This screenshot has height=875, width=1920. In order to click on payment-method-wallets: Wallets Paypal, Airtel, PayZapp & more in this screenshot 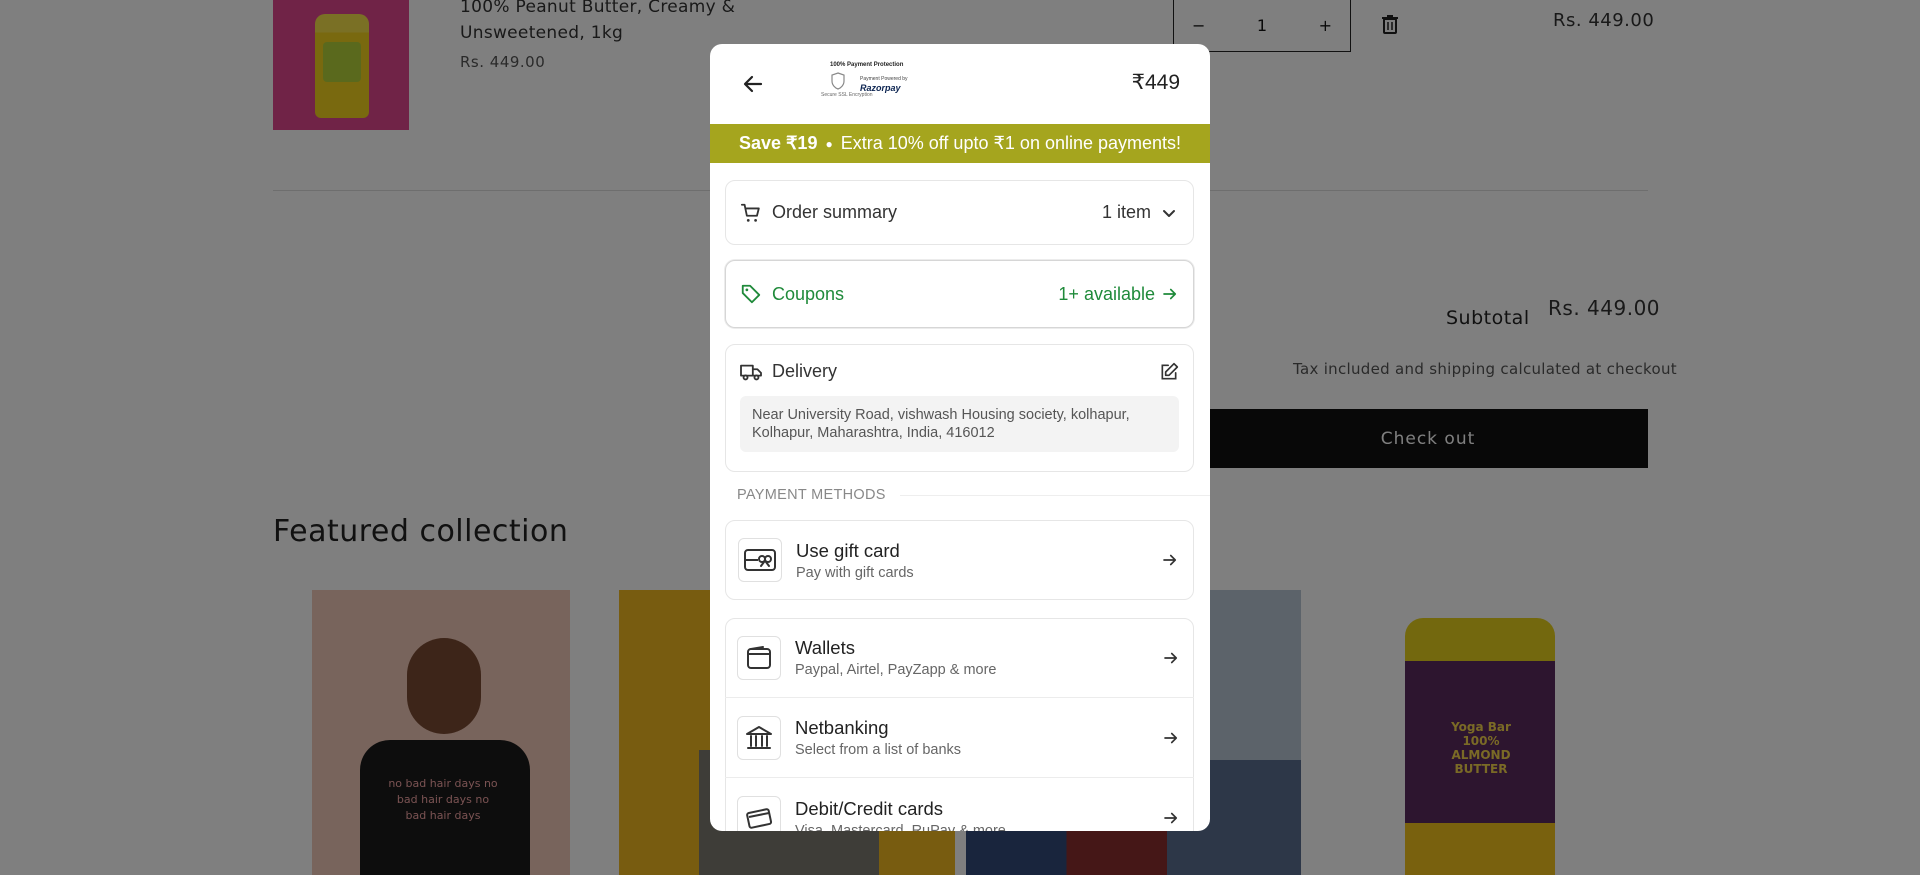, I will do `click(959, 658)`.